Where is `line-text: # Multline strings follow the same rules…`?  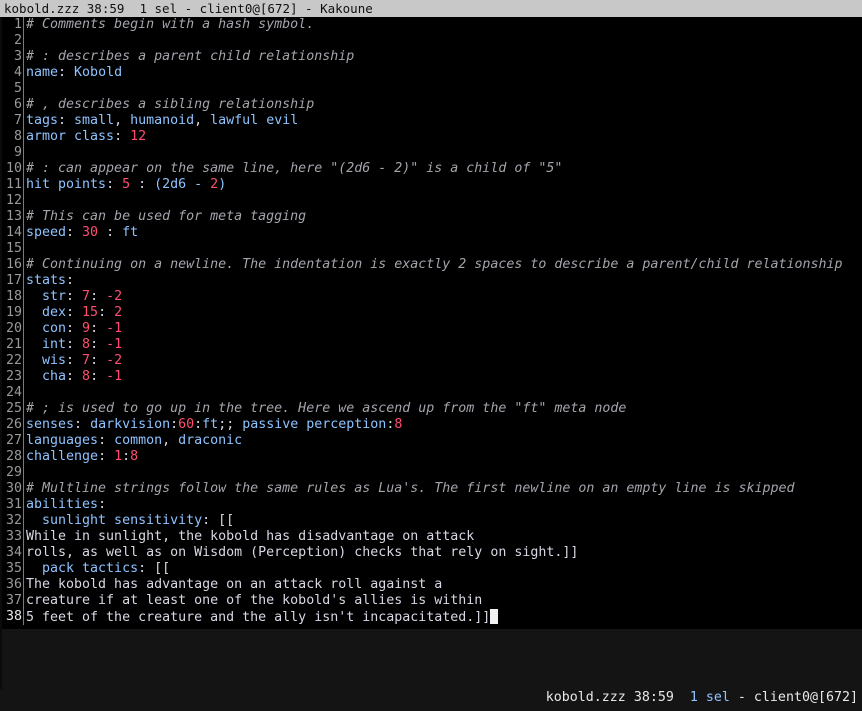
line-text: # Multline strings follow the same rules… is located at coordinates (410, 489).